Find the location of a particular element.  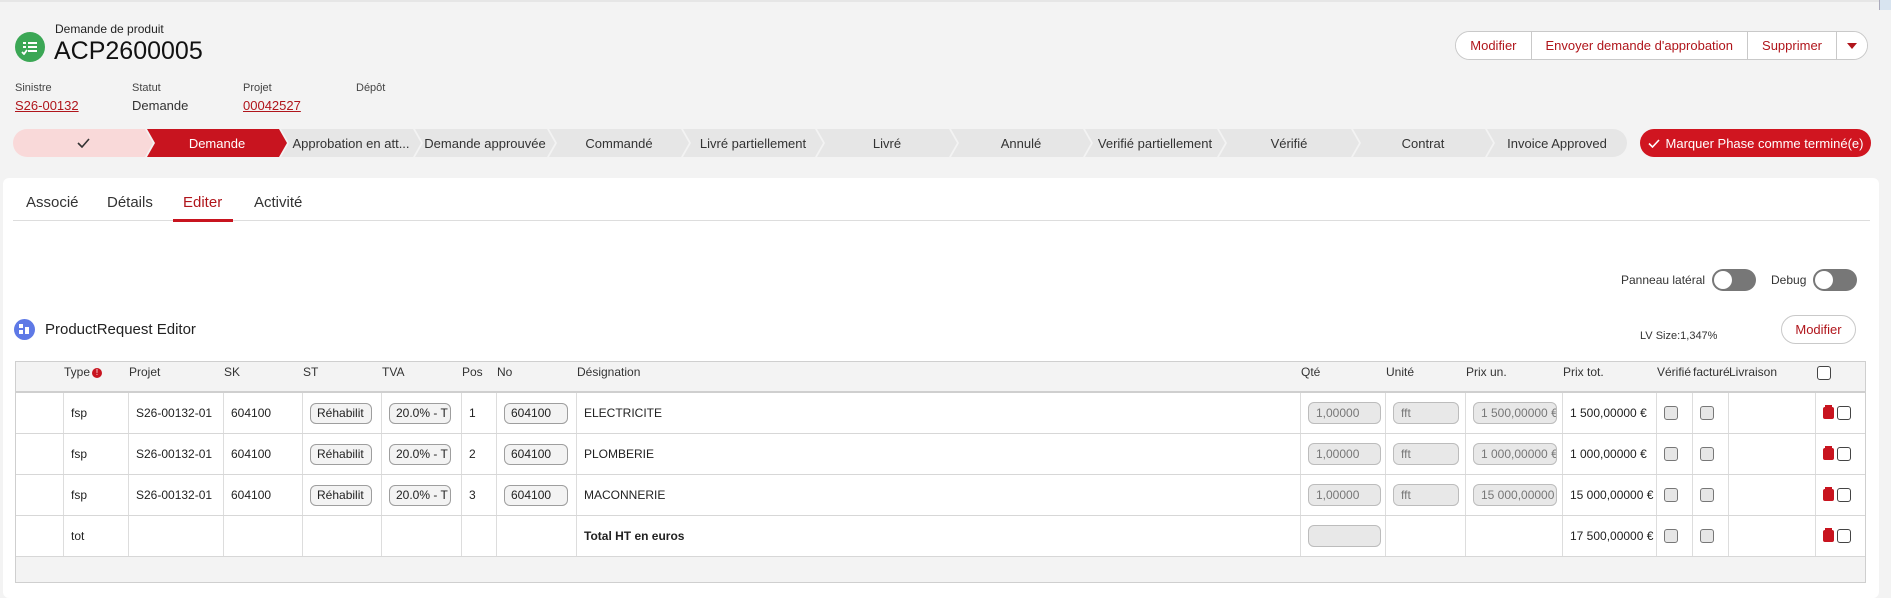

field-label: Statut is located at coordinates (146, 88).